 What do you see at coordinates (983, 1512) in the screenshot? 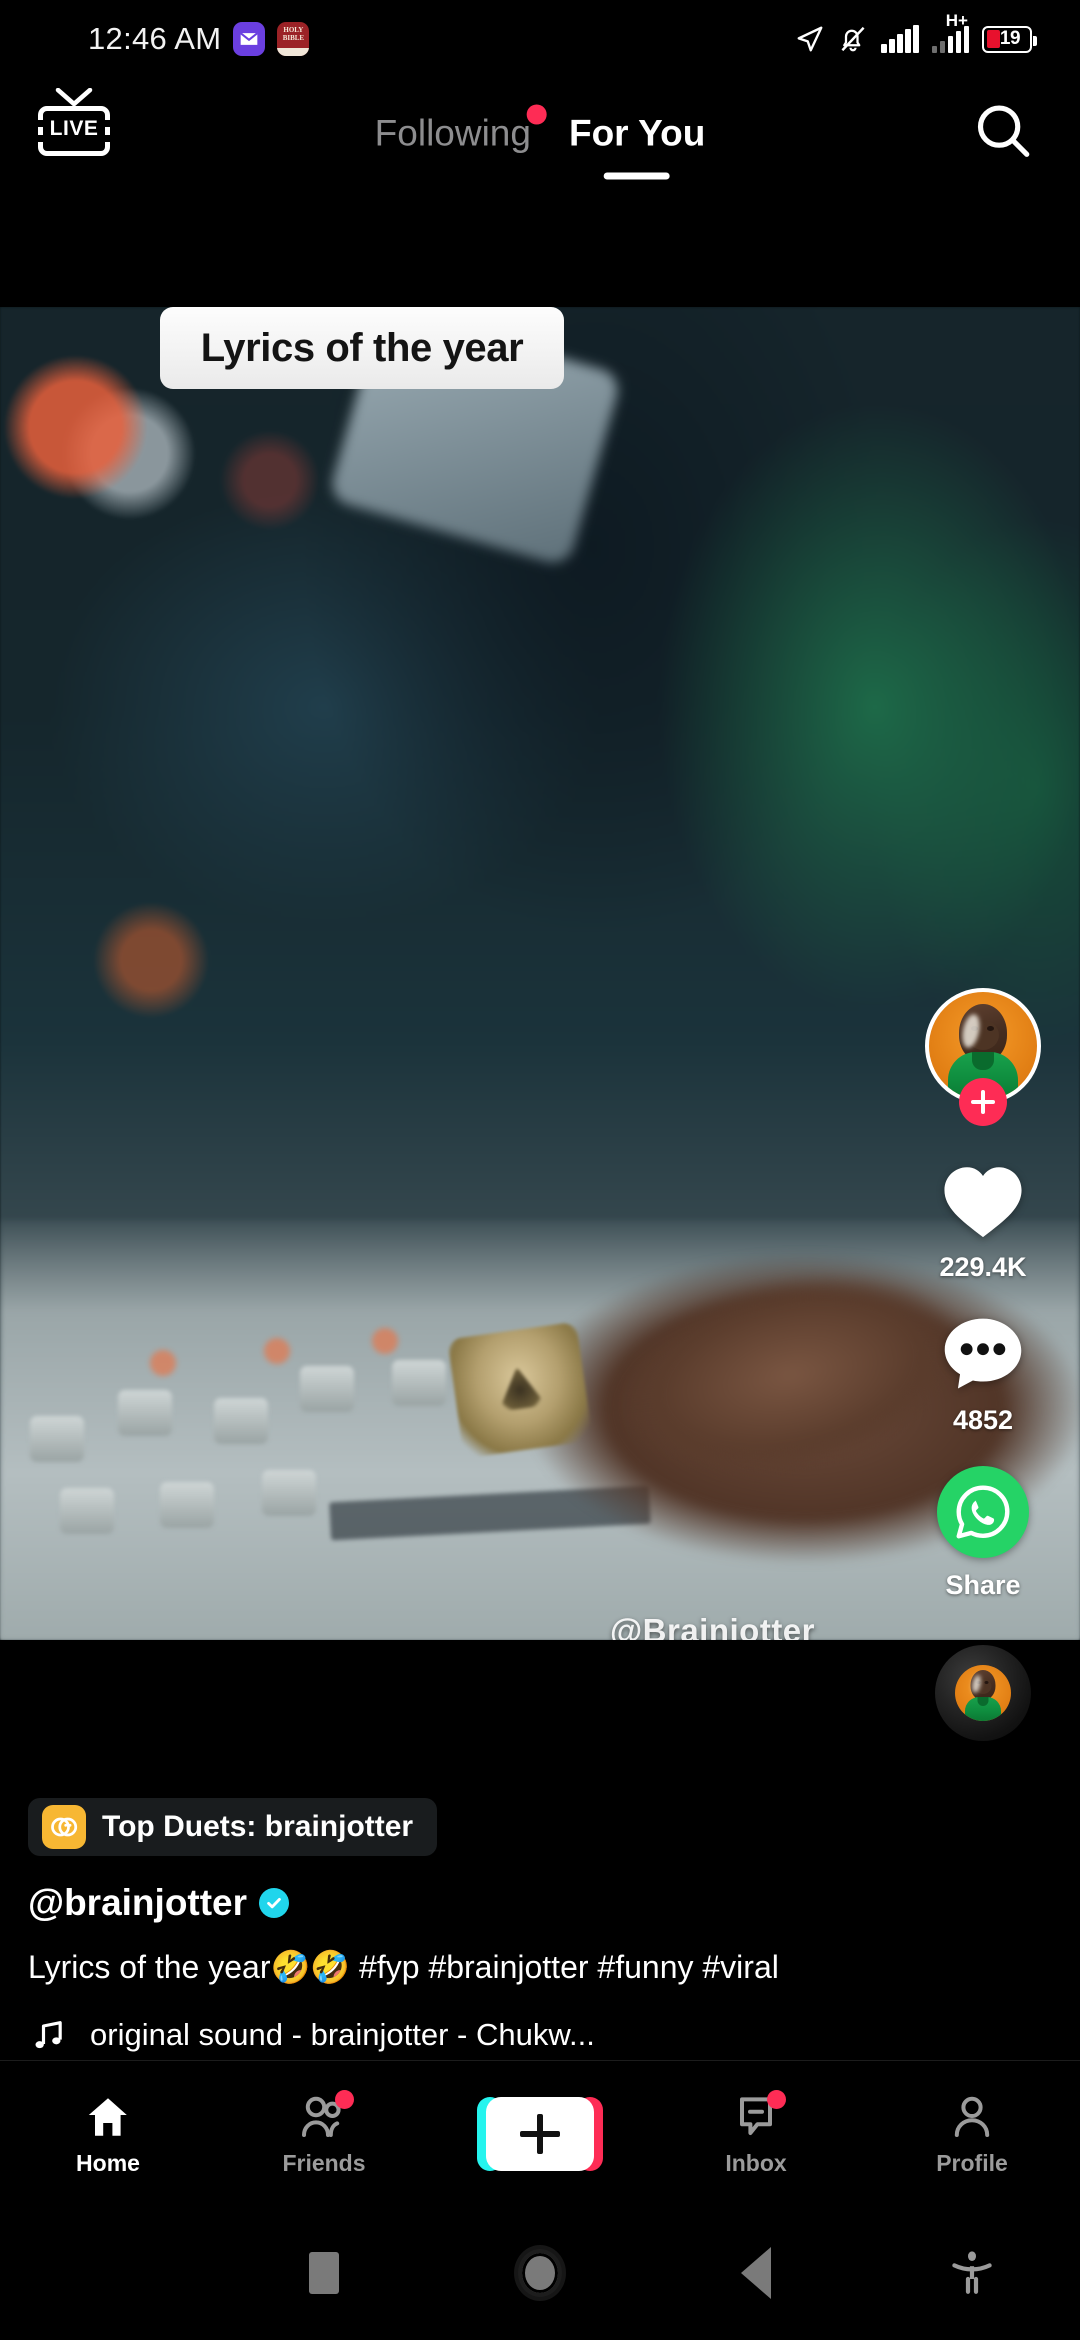
I see `whatsapp-icon` at bounding box center [983, 1512].